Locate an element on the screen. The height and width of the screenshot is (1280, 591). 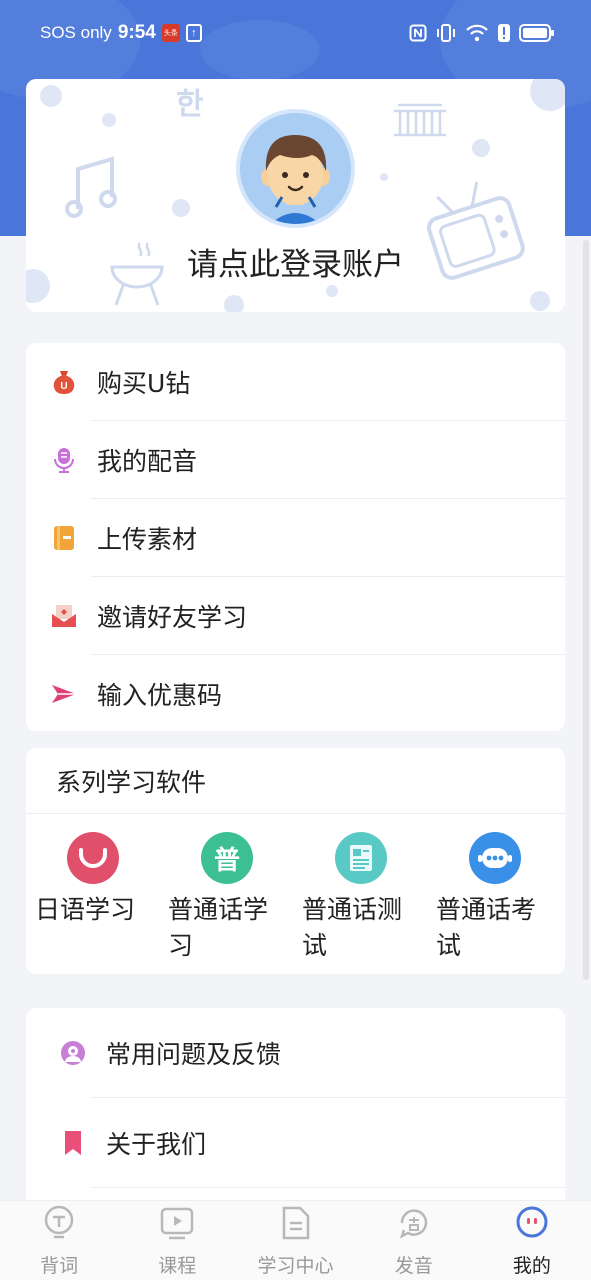
chat-bot-app-icon is located at coordinates (495, 858).